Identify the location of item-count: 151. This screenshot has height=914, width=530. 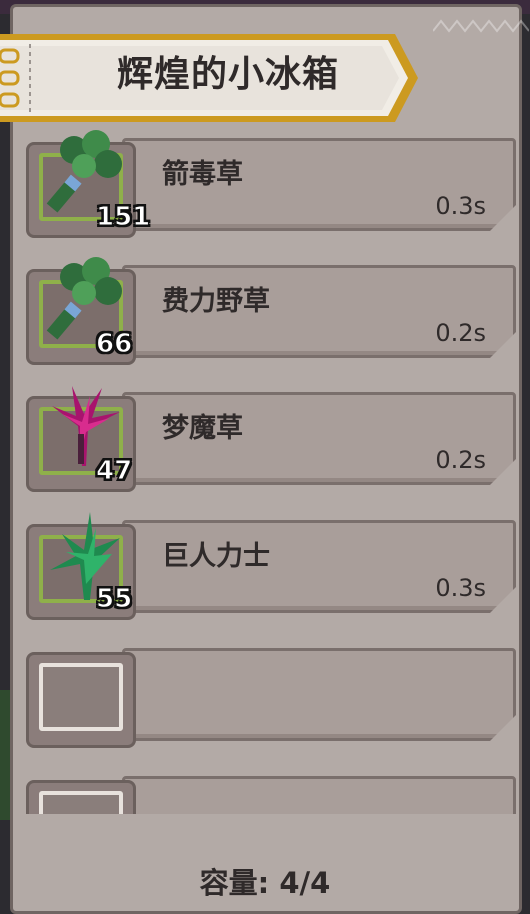
(123, 217).